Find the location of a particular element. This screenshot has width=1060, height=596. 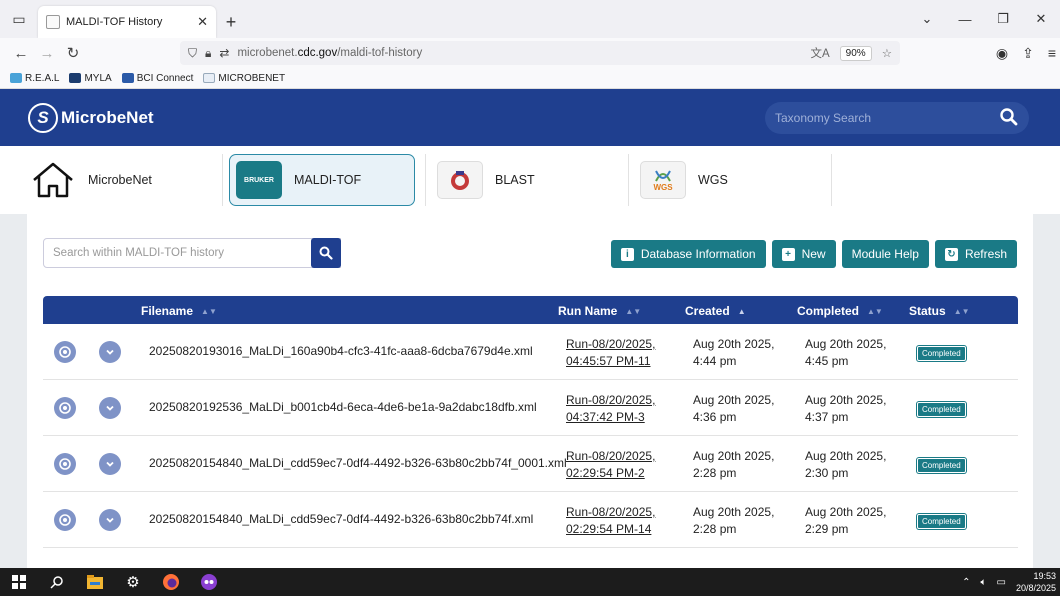

account-icon: ◉ is located at coordinates (1002, 53).